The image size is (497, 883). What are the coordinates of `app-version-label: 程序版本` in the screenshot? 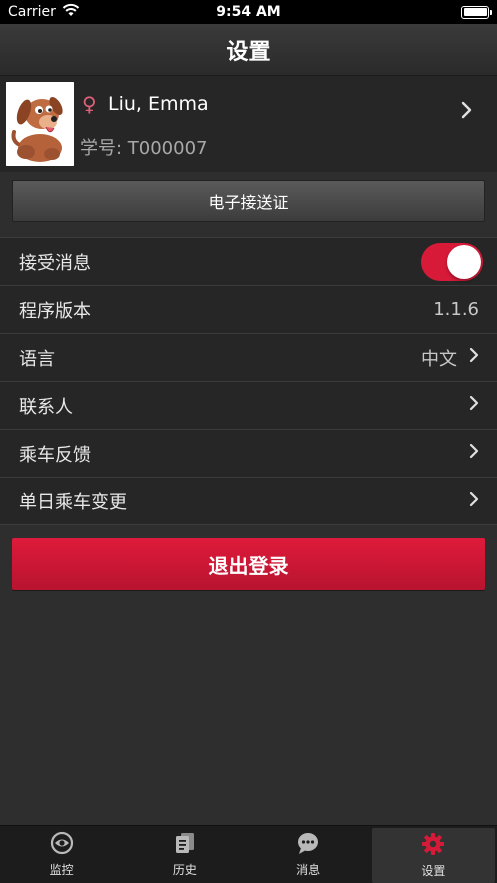 It's located at (55, 311).